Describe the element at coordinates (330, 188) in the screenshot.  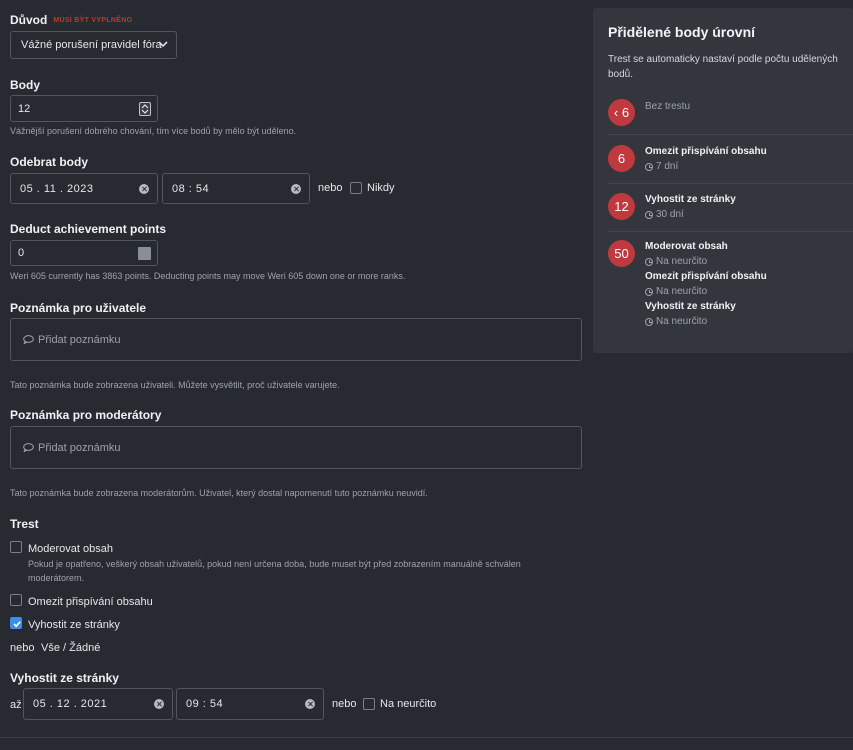
I see `expire-or: nebo` at that location.